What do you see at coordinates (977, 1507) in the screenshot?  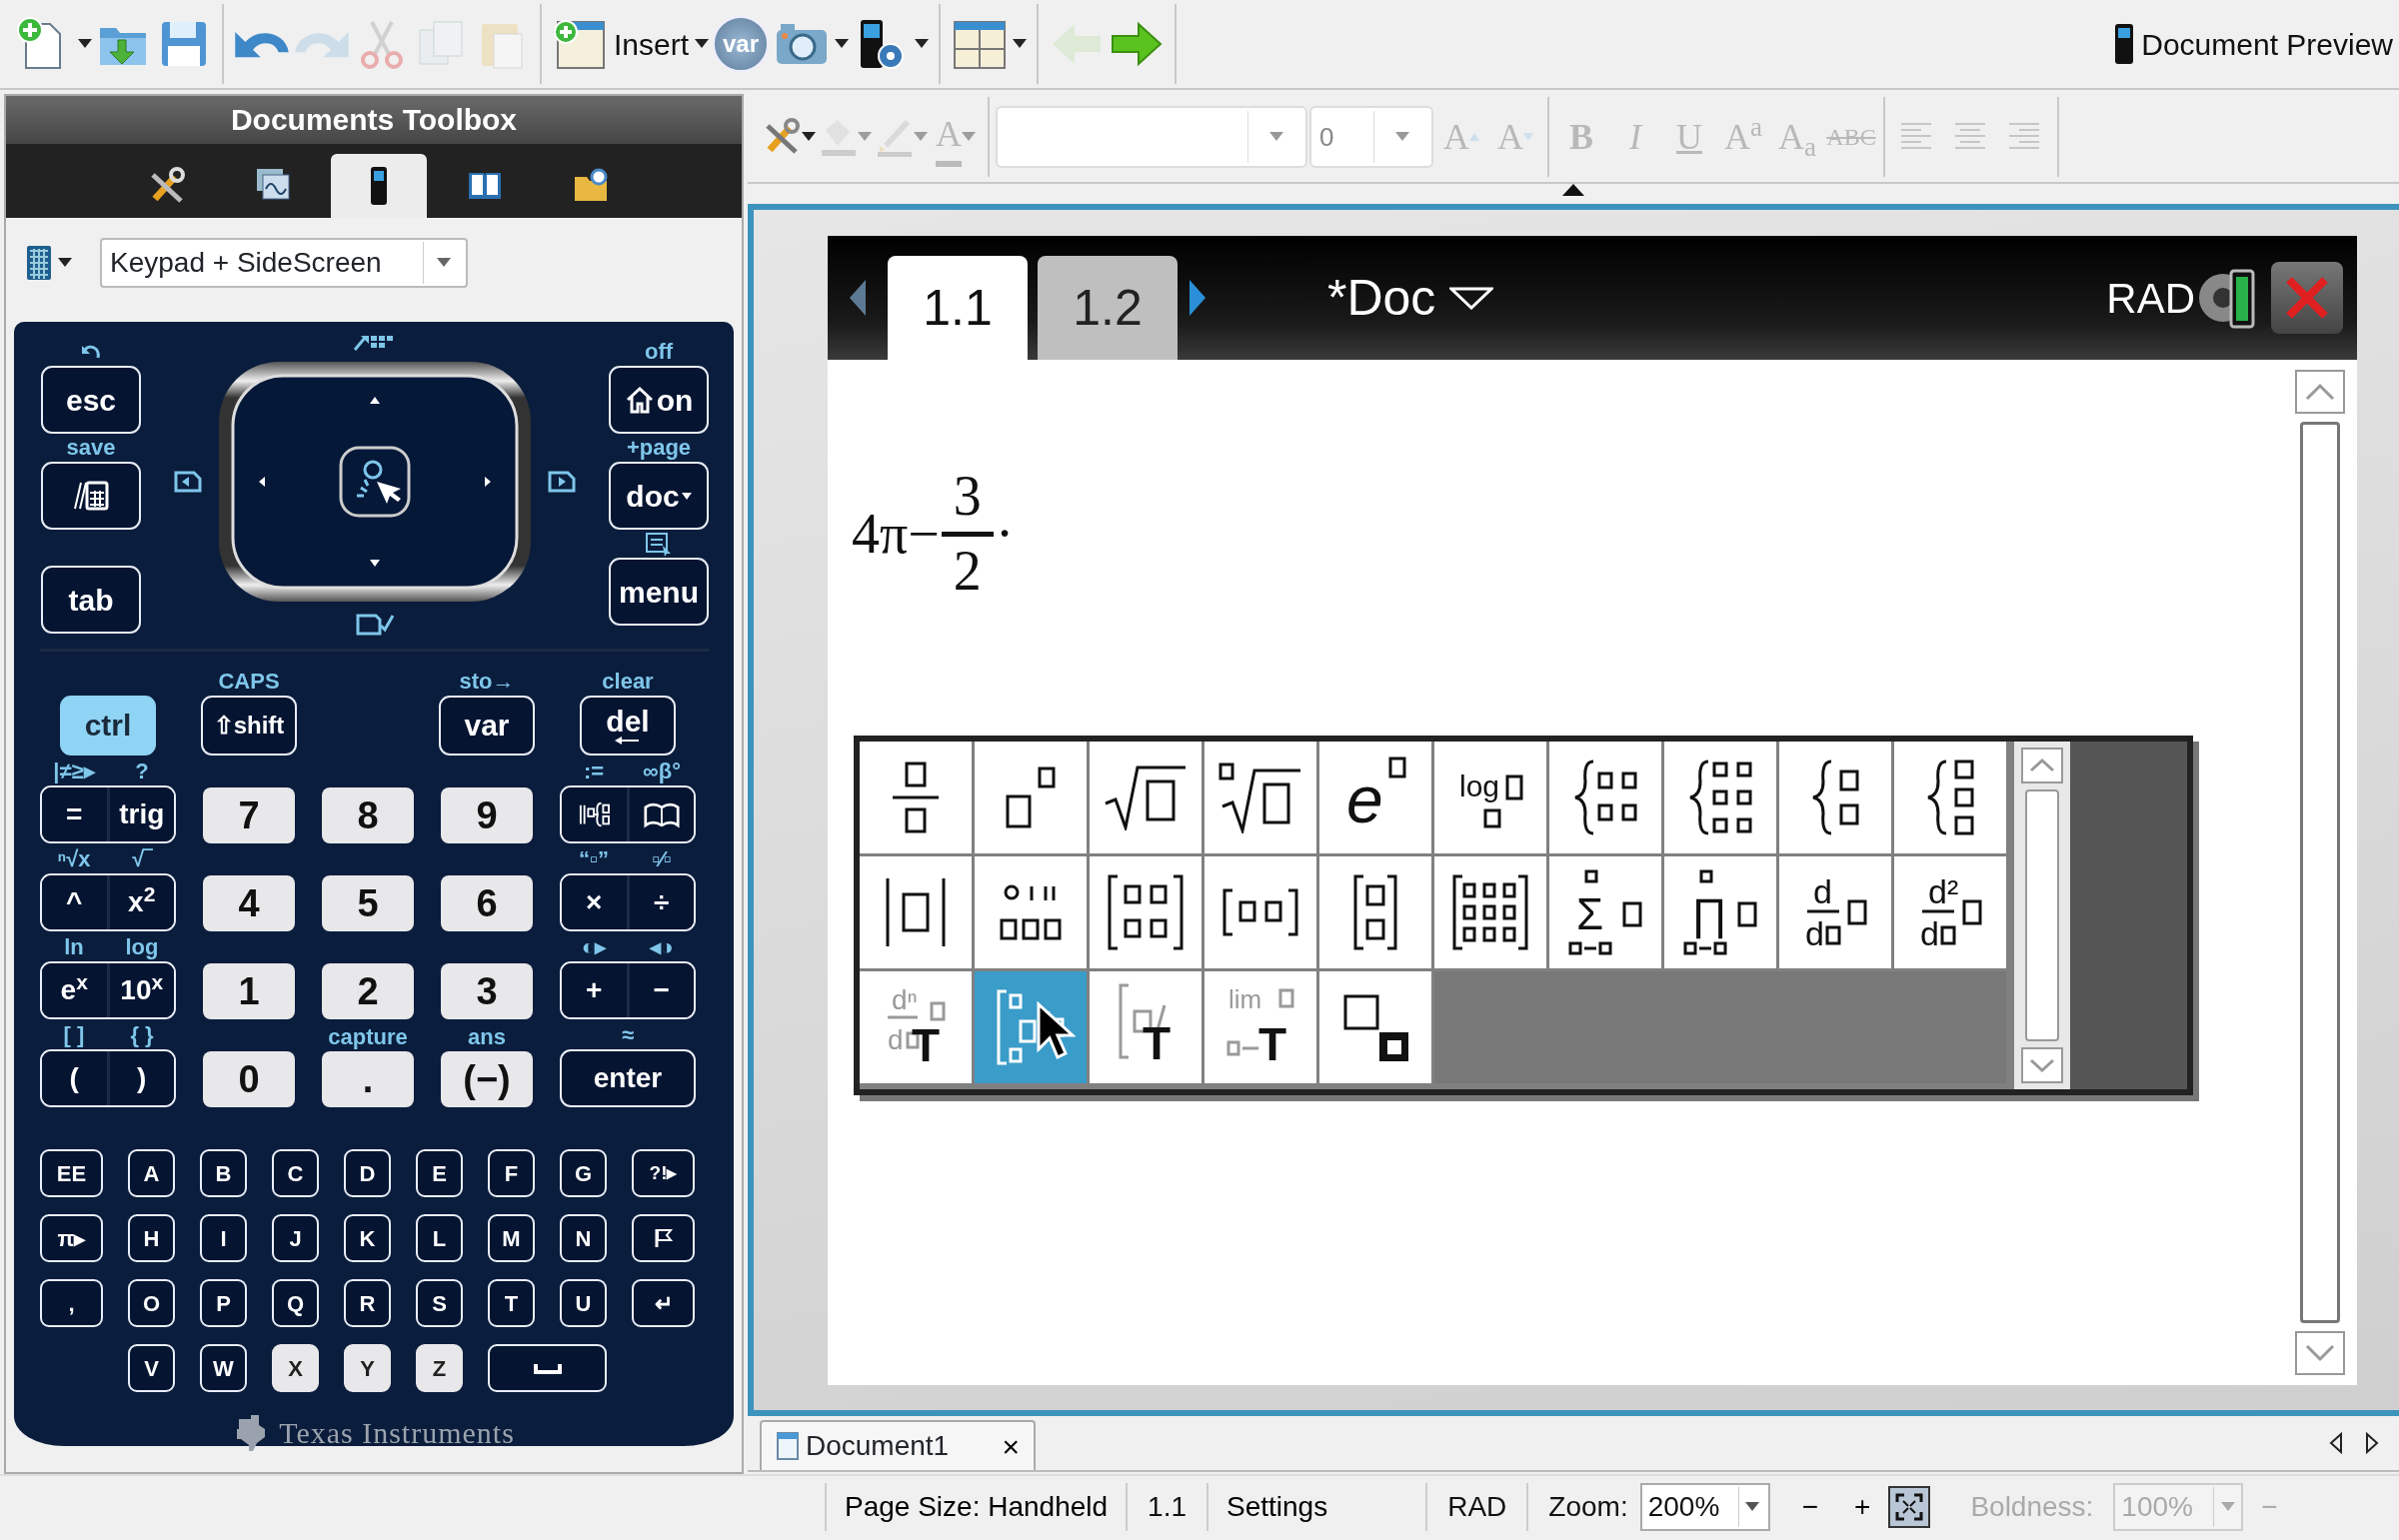 I see `page-size-button: Page Size: Handheld` at bounding box center [977, 1507].